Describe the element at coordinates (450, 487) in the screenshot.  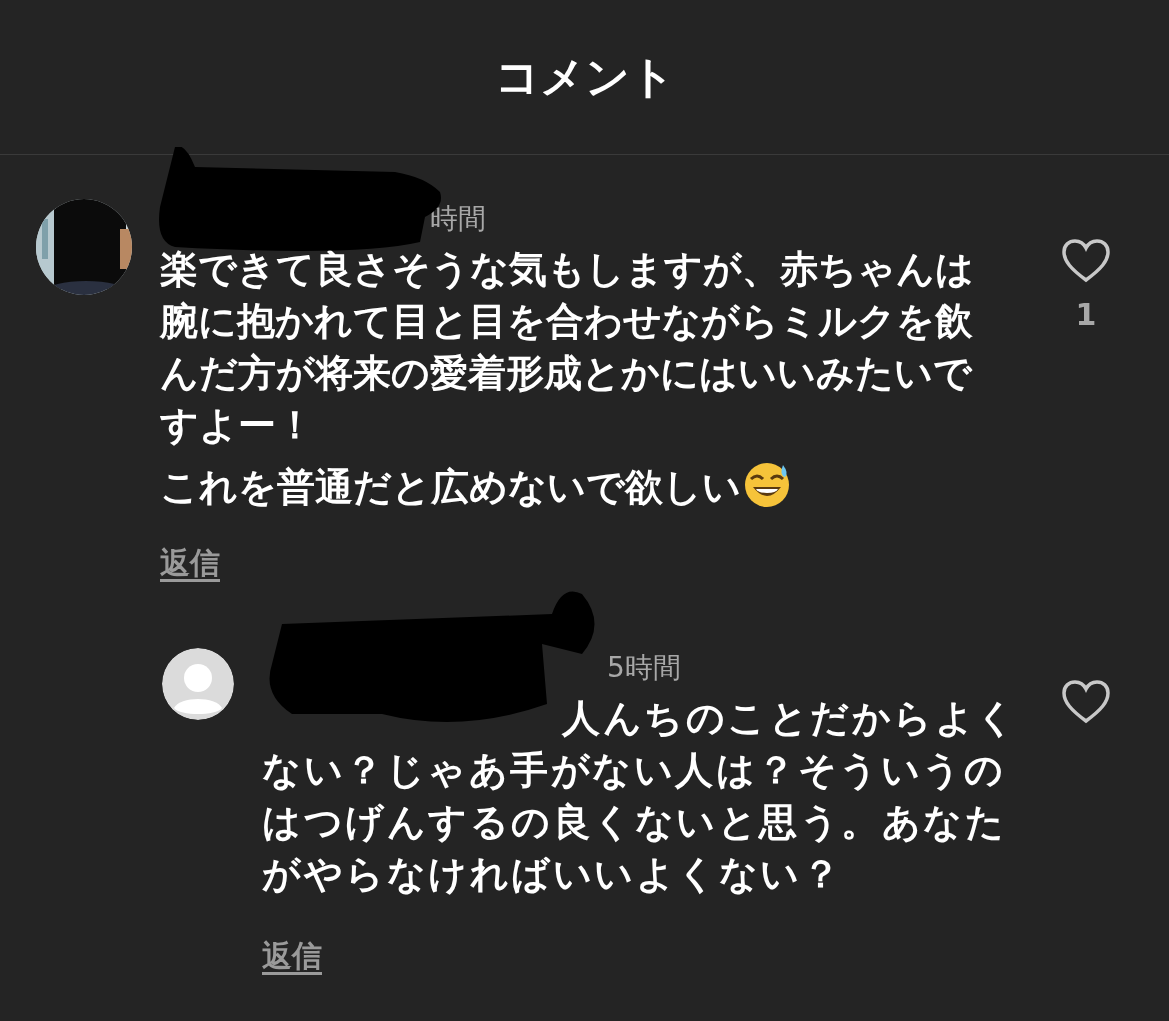
I see `comment-text: これを普通だと広めないで欲しい` at that location.